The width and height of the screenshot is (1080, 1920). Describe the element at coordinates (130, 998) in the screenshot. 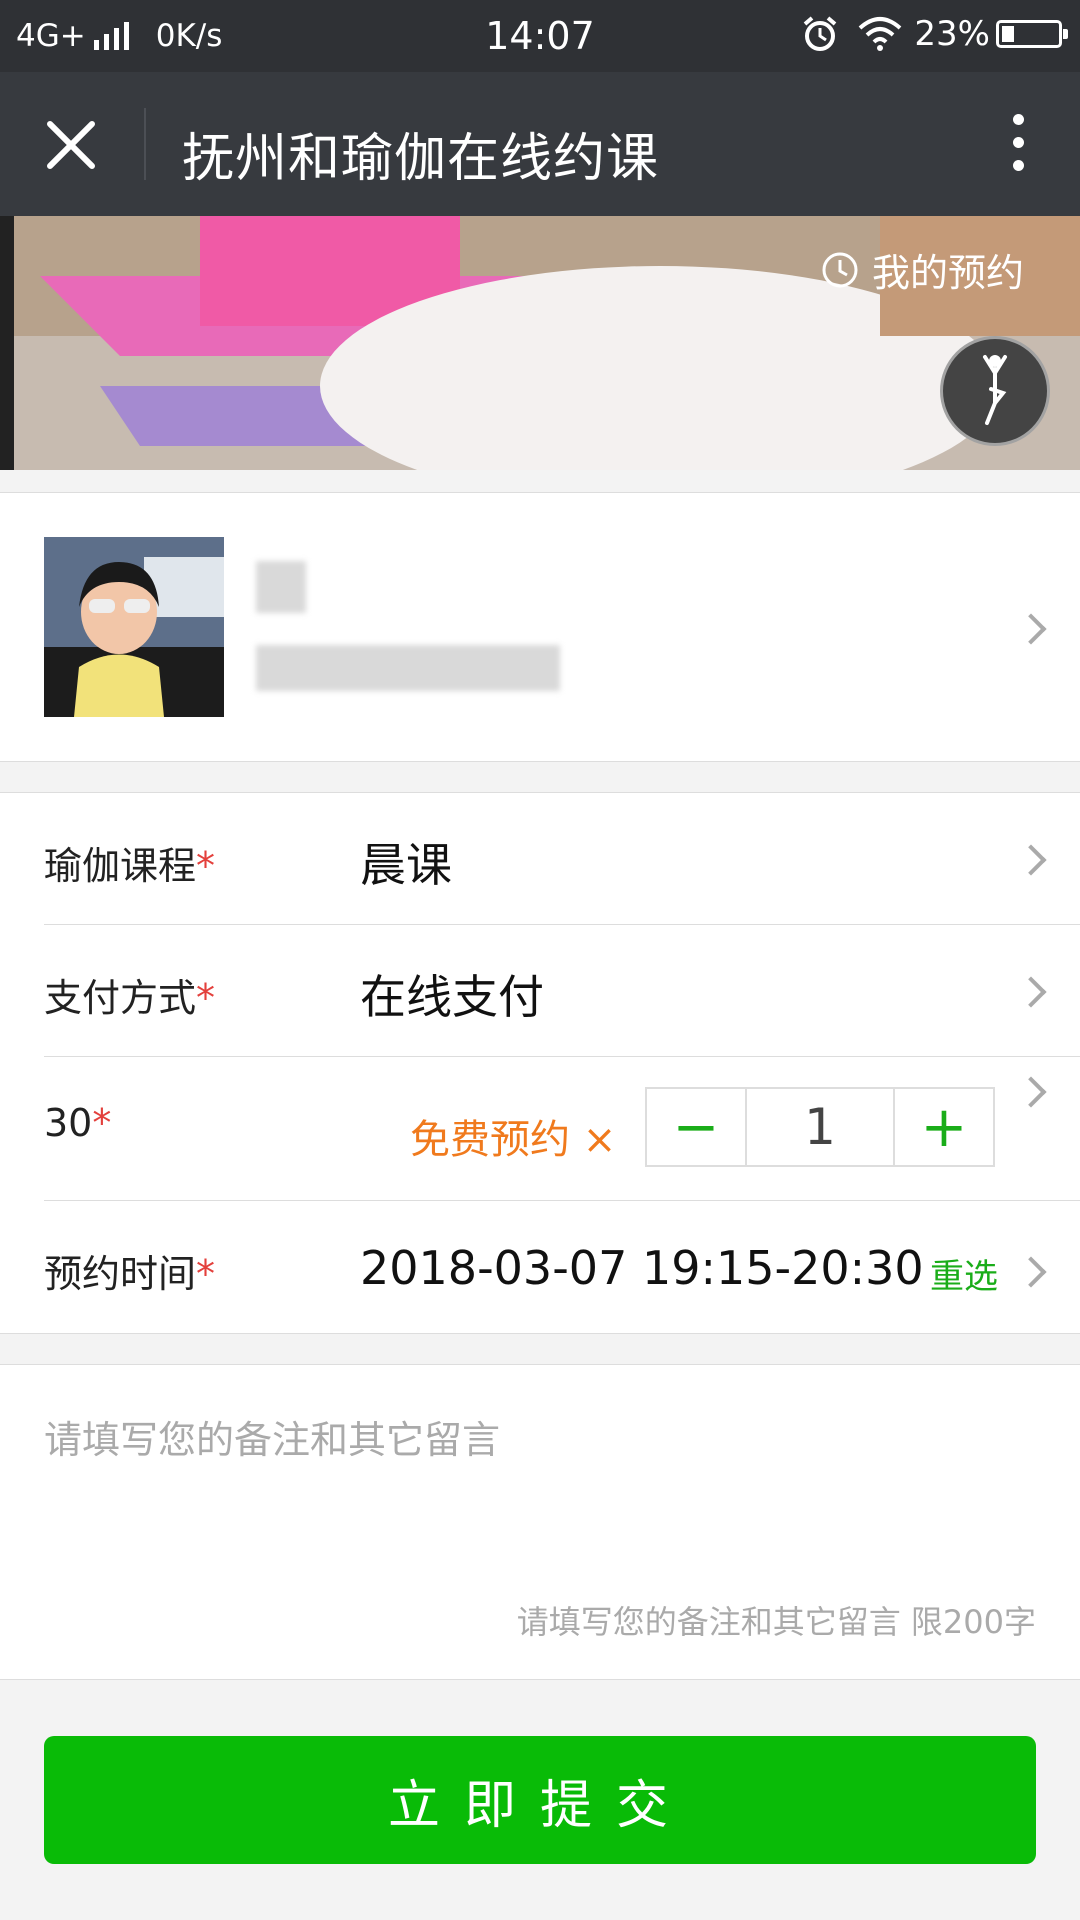

I see `payment-label: 支付方式*` at that location.